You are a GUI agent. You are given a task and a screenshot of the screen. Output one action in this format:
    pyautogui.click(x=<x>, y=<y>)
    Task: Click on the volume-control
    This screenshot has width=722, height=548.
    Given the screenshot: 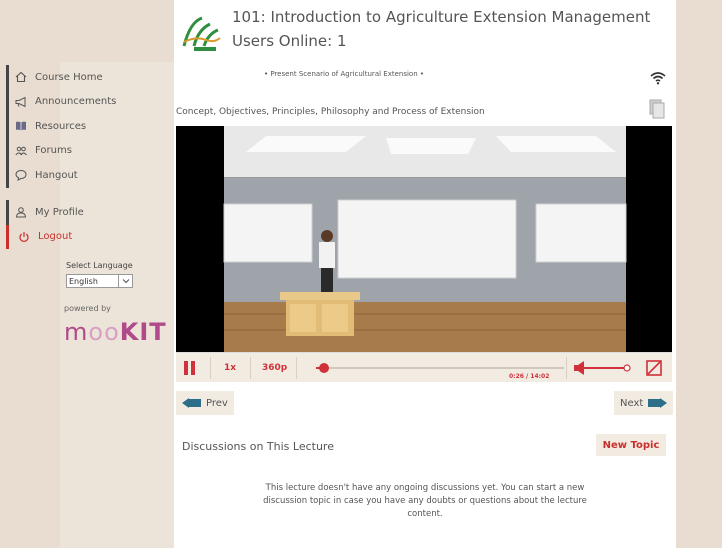 What is the action you would take?
    pyautogui.click(x=603, y=368)
    